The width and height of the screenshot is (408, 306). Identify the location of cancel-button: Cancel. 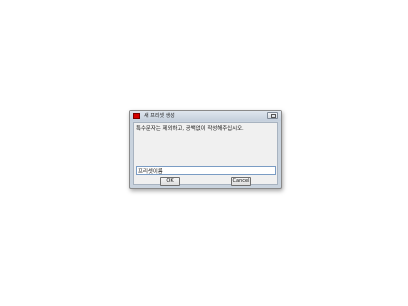
(241, 181).